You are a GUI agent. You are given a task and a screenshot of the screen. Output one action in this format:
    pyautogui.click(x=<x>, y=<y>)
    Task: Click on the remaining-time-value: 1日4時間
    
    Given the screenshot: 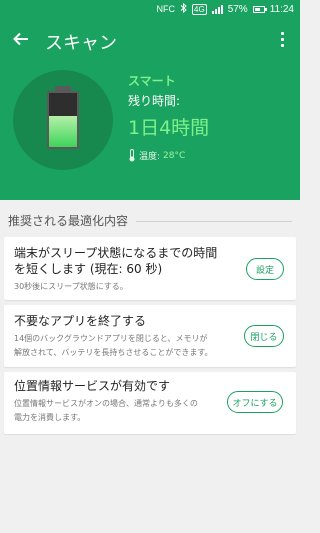 What is the action you would take?
    pyautogui.click(x=169, y=128)
    